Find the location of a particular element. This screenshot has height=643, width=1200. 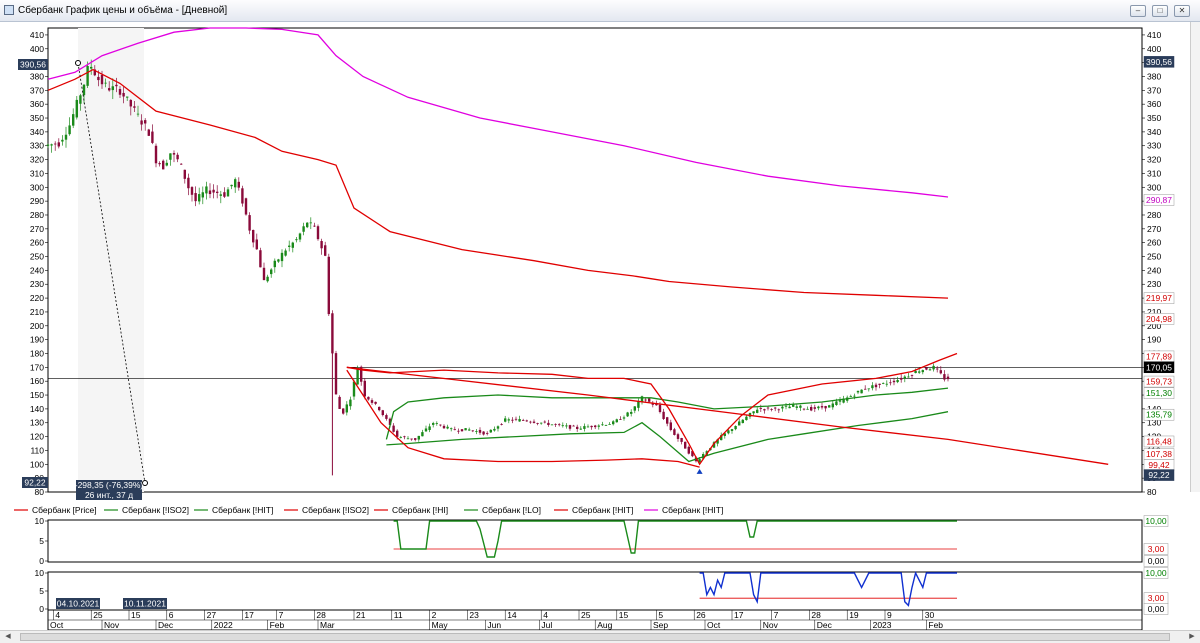

y-tick-label-left: 190 is located at coordinates (37, 340).